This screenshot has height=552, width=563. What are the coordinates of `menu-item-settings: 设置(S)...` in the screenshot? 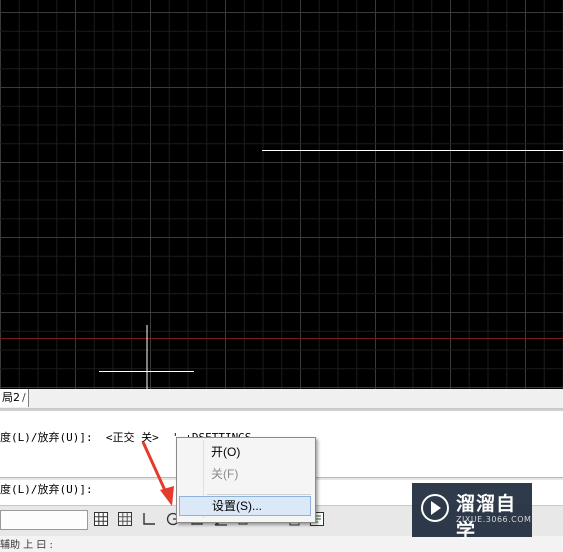 It's located at (245, 506).